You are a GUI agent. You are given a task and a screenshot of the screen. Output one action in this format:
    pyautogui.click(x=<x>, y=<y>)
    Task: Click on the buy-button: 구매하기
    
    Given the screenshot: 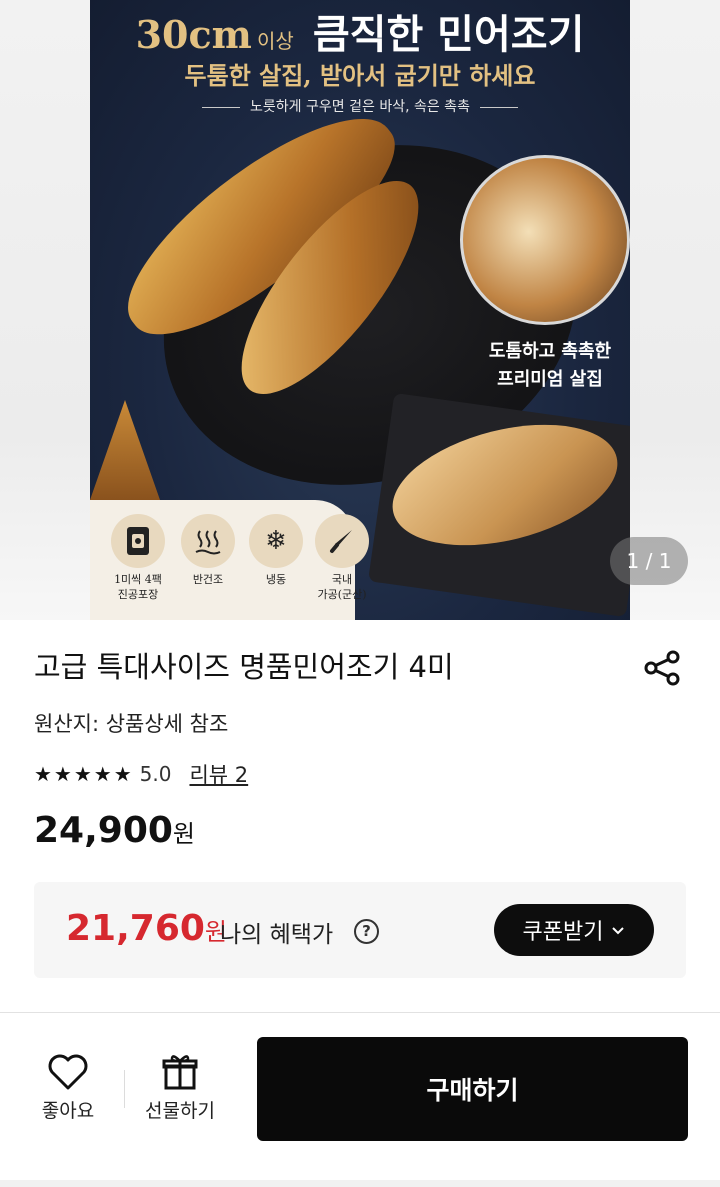 What is the action you would take?
    pyautogui.click(x=472, y=1089)
    